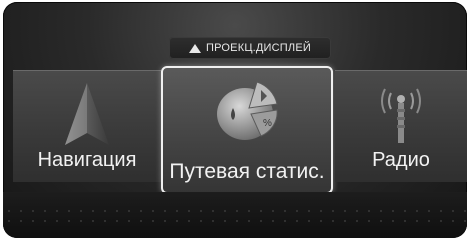  I want to click on menu-item-navigation: Навигация, so click(87, 126).